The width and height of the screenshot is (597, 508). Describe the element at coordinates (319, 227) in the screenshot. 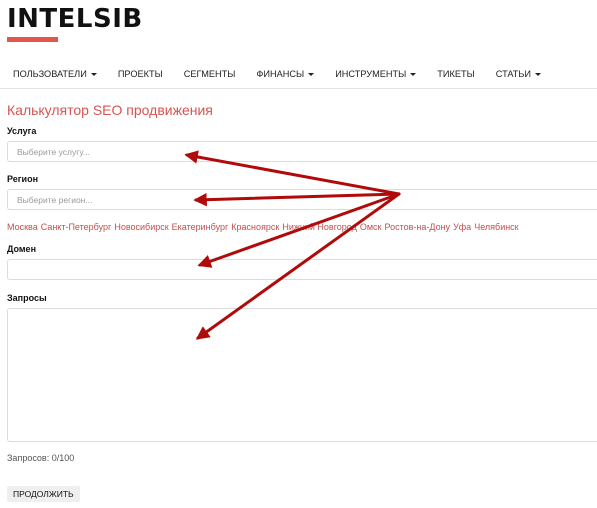

I see `city-link: Нижний Новгород` at that location.